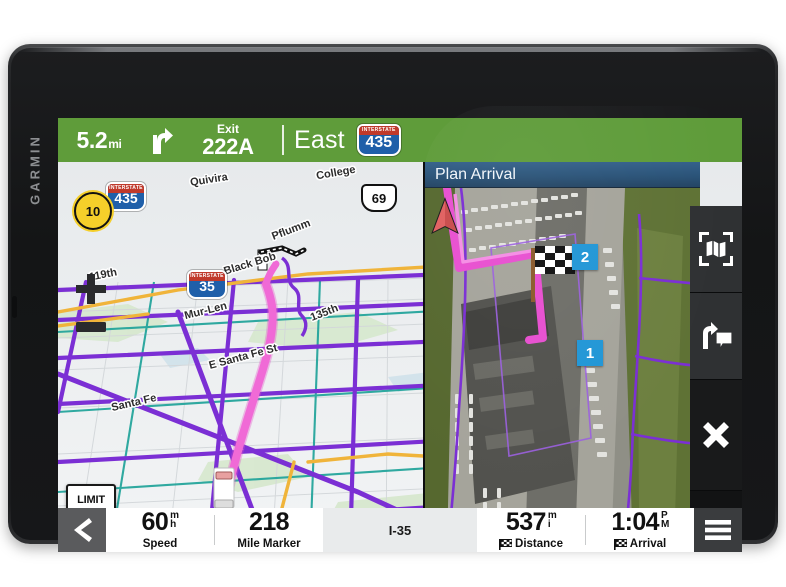  What do you see at coordinates (173, 524) in the screenshot?
I see `speed-unit-bottom: h` at bounding box center [173, 524].